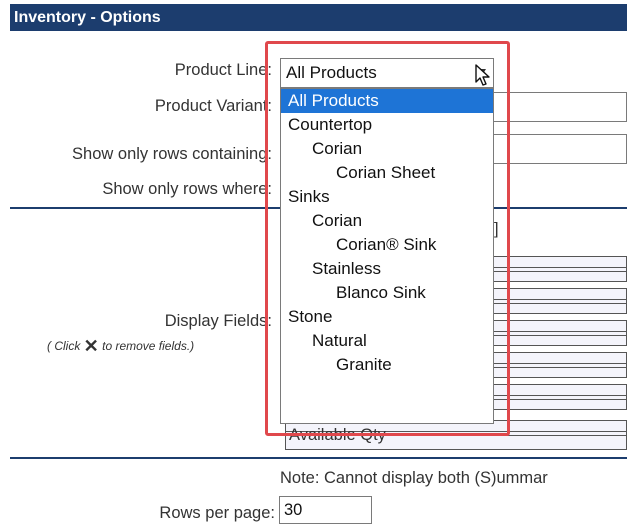  I want to click on remove-fields-hint: ( Click ✕ to remove fields.), so click(121, 345).